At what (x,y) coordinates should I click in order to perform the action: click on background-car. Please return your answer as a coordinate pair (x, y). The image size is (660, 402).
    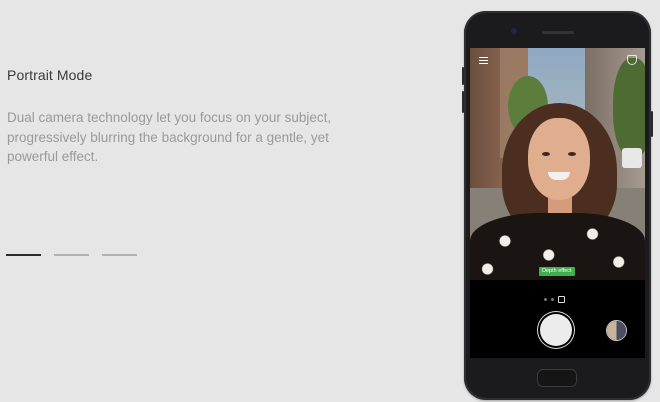
    Looking at the image, I should click on (632, 158).